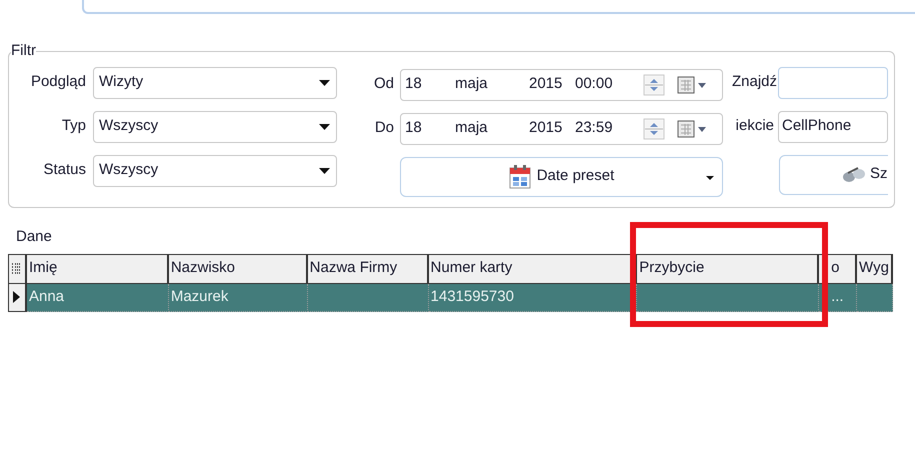  What do you see at coordinates (354, 268) in the screenshot?
I see `column-header: Nazwa Firmy` at bounding box center [354, 268].